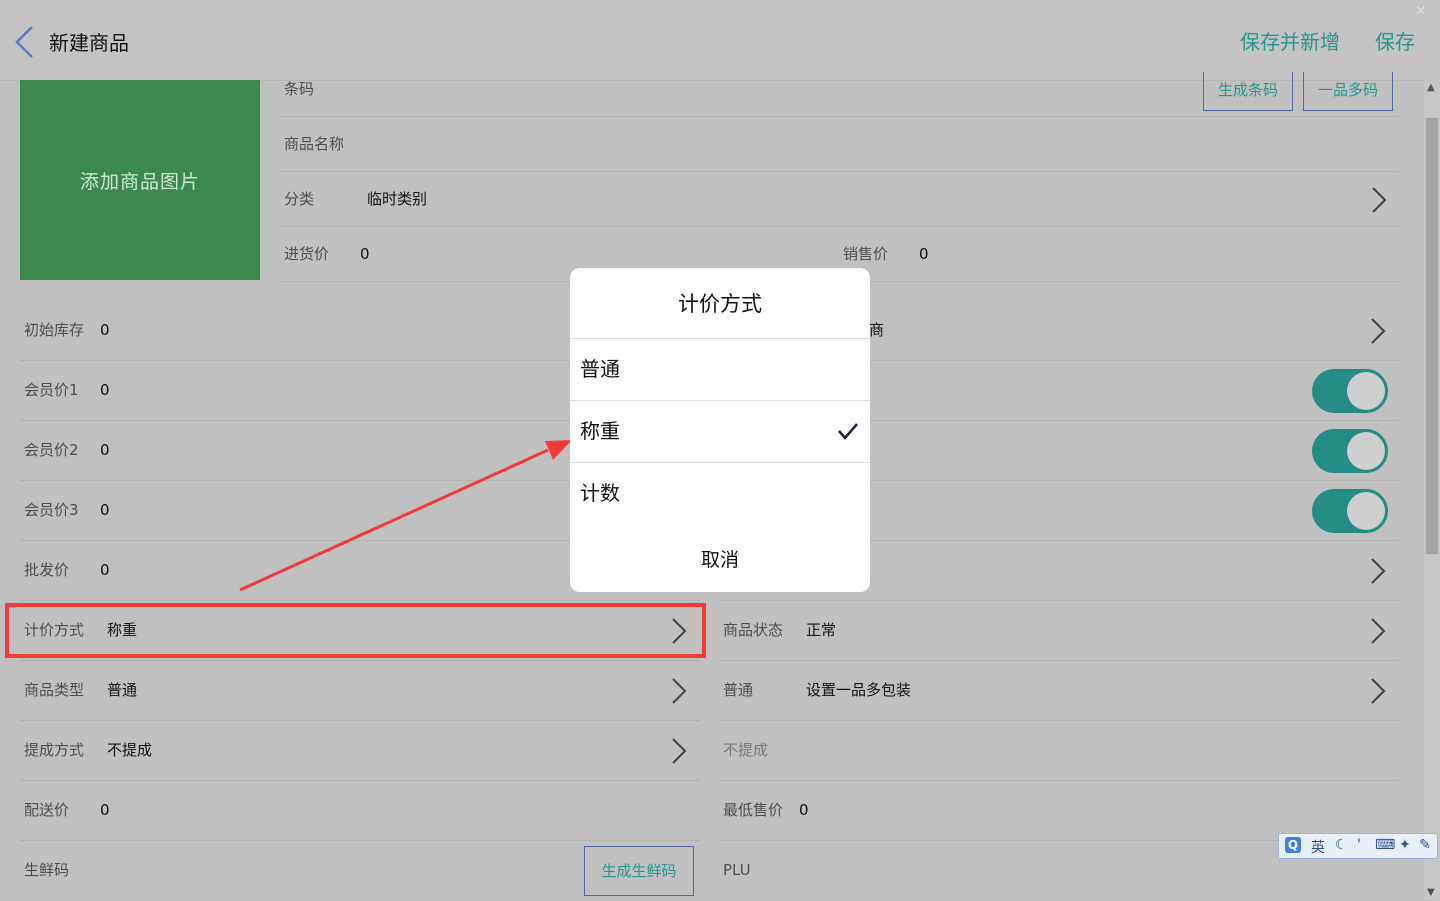 Image resolution: width=1440 pixels, height=901 pixels. Describe the element at coordinates (877, 330) in the screenshot. I see `supplier-value: 商` at that location.